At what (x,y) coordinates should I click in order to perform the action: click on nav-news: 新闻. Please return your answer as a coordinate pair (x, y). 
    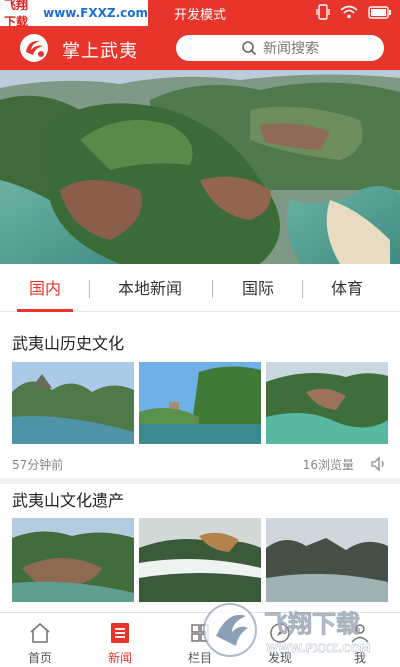
    Looking at the image, I should click on (120, 640).